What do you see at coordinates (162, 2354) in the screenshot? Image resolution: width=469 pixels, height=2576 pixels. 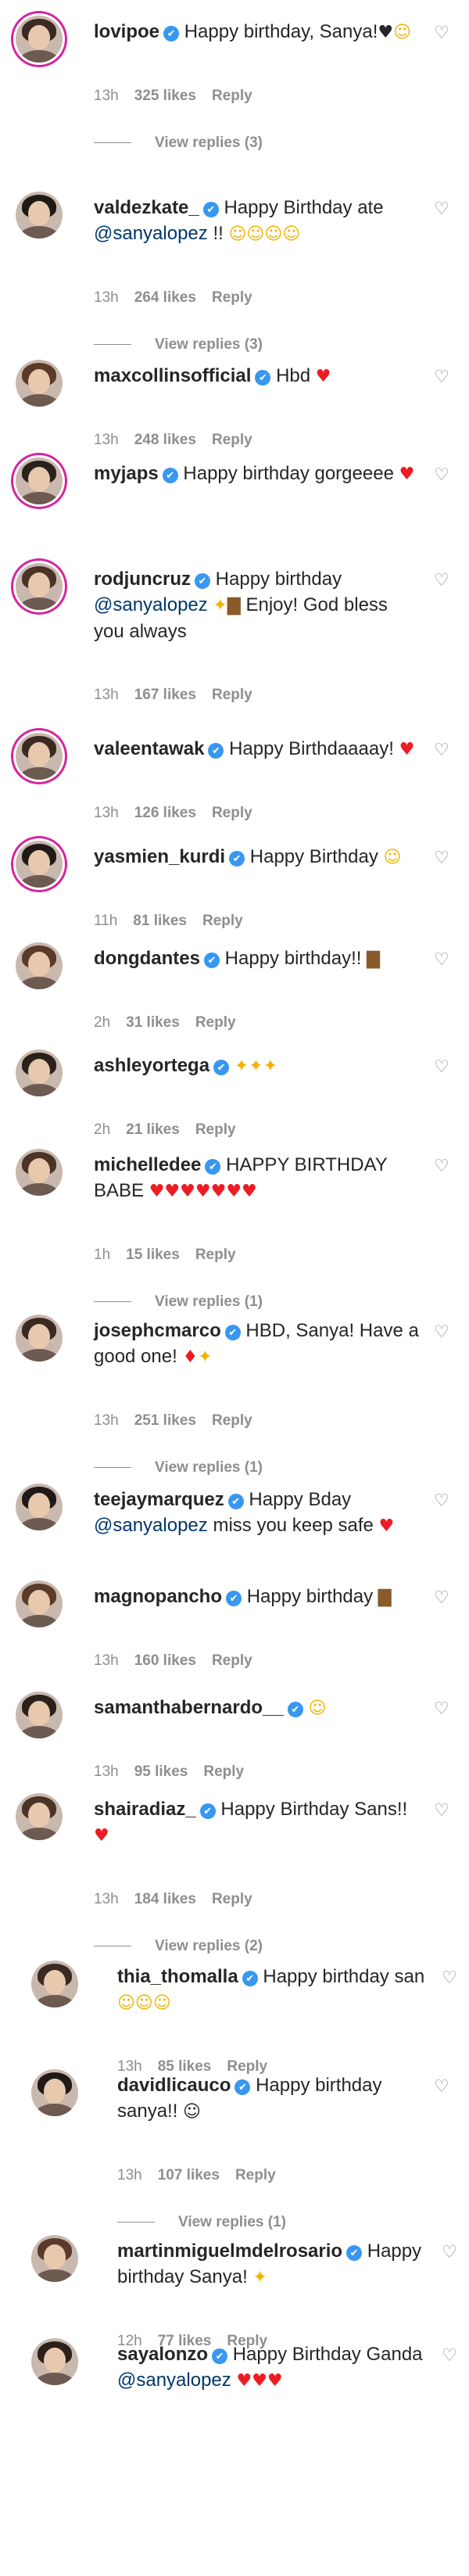 I see `comment-username: sayalonzo` at bounding box center [162, 2354].